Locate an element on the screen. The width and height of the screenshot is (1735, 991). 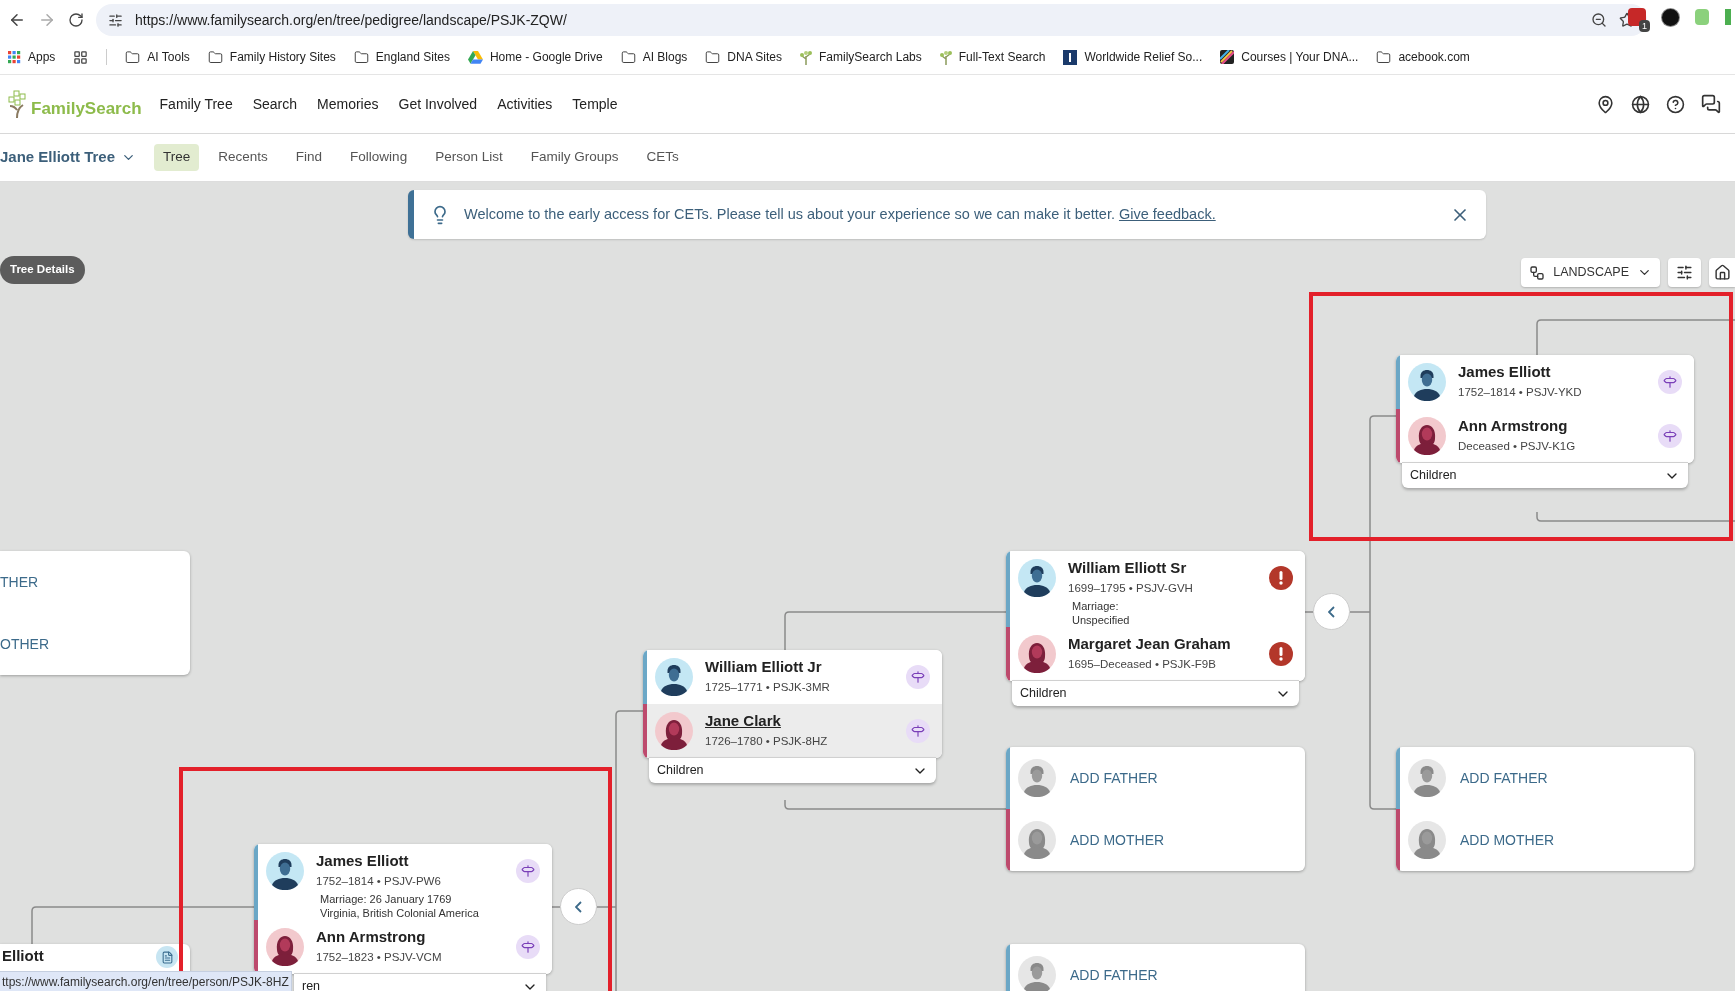
nav-link: Family Tree is located at coordinates (196, 104).